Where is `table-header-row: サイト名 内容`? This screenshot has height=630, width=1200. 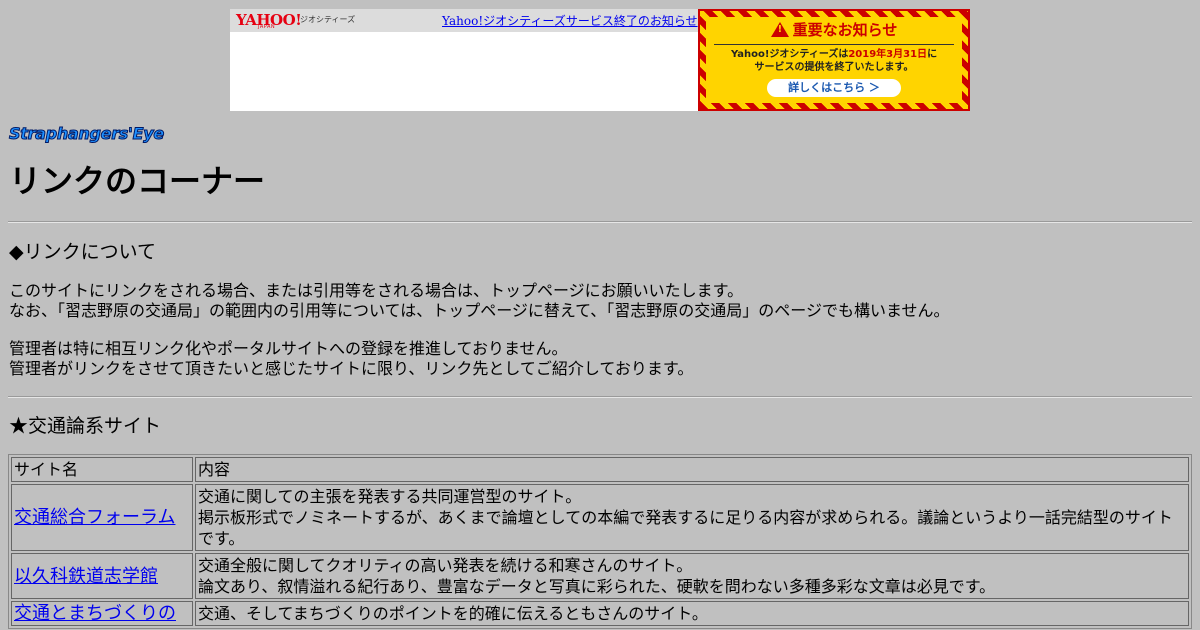 table-header-row: サイト名 内容 is located at coordinates (600, 469).